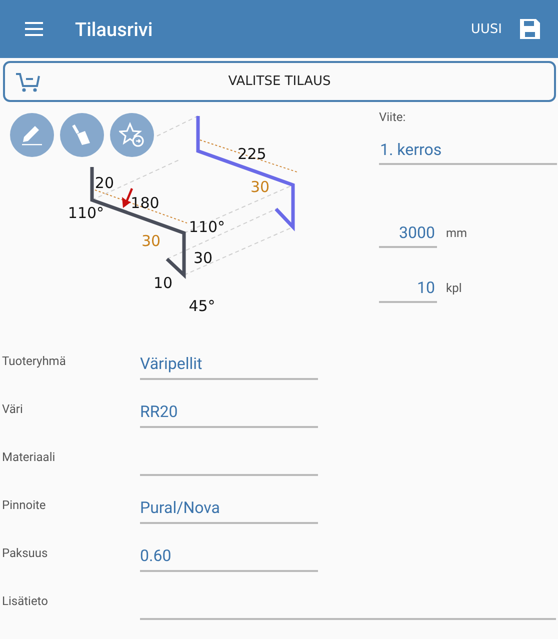 The image size is (558, 639). I want to click on quantity-field: 10, so click(408, 290).